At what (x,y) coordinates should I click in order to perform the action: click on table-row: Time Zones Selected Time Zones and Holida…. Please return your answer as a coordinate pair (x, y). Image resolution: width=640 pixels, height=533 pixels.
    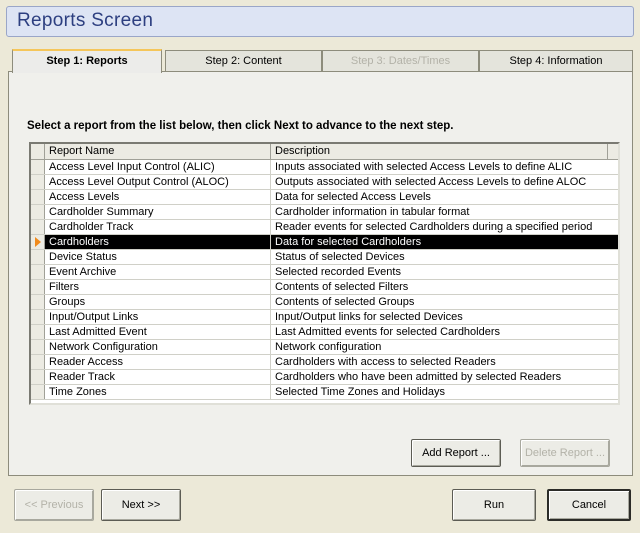
    Looking at the image, I should click on (324, 392).